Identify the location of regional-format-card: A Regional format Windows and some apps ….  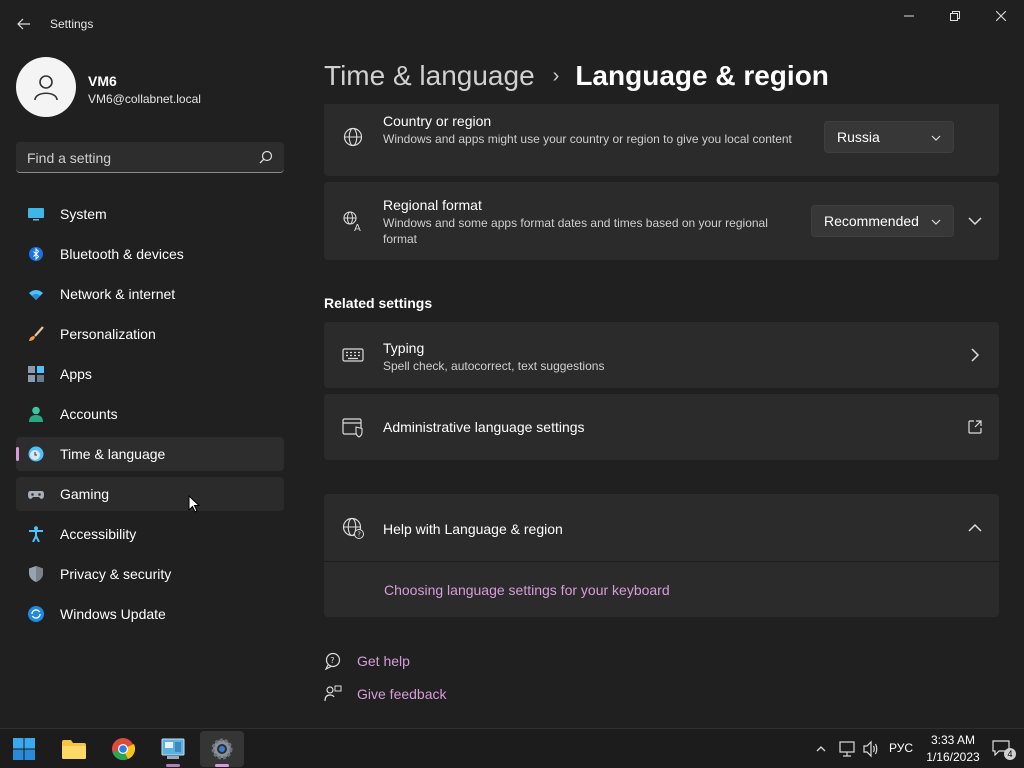
(661, 221).